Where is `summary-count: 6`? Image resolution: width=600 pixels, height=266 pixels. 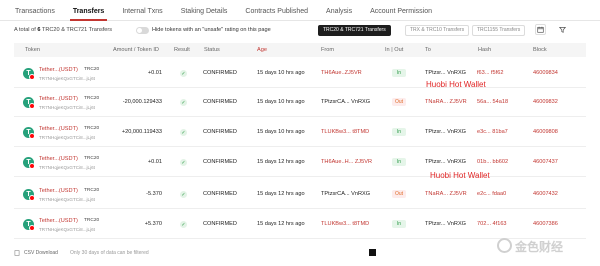 summary-count: 6 is located at coordinates (39, 30).